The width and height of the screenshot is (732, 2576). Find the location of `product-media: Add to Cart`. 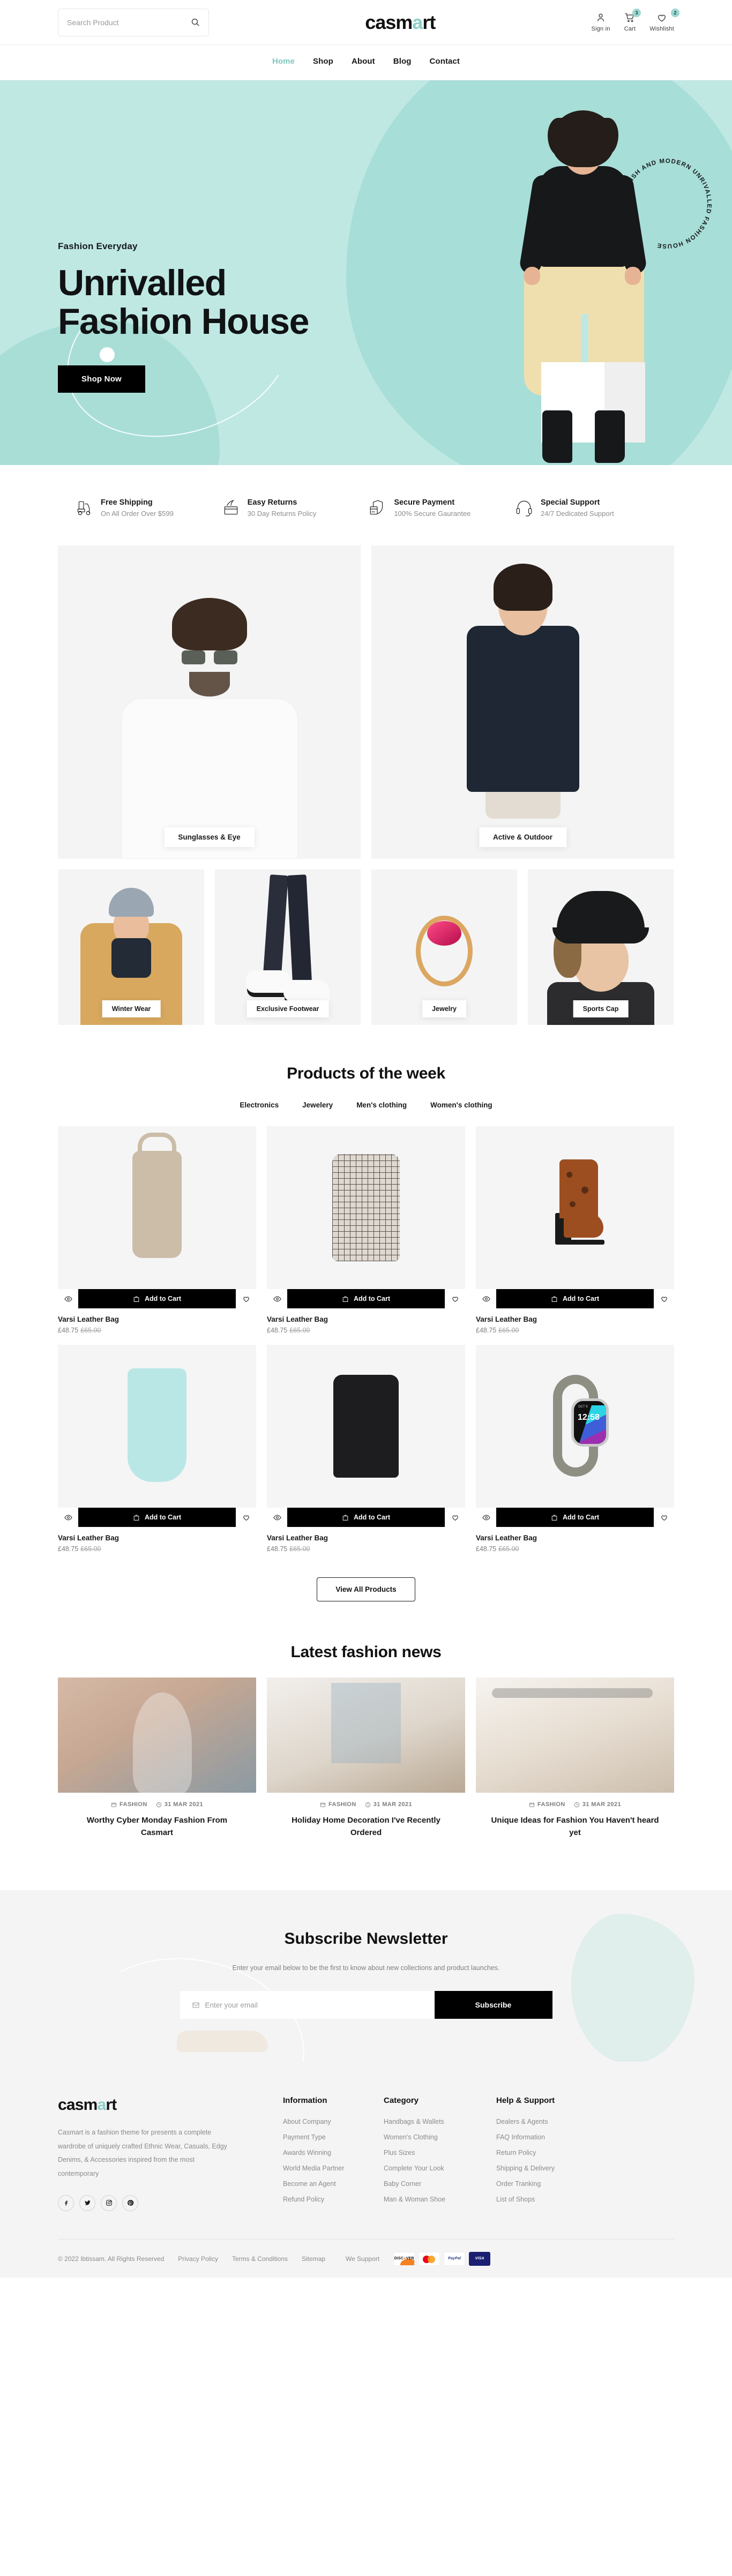

product-media: Add to Cart is located at coordinates (366, 1217).